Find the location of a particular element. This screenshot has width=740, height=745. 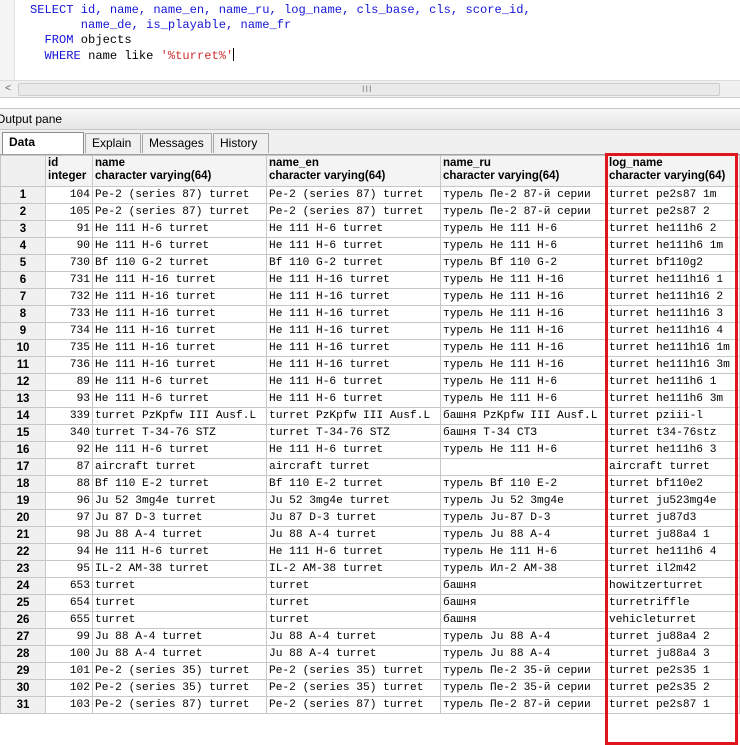

name-cell: Bf 110 G-2 turret is located at coordinates (179, 263).